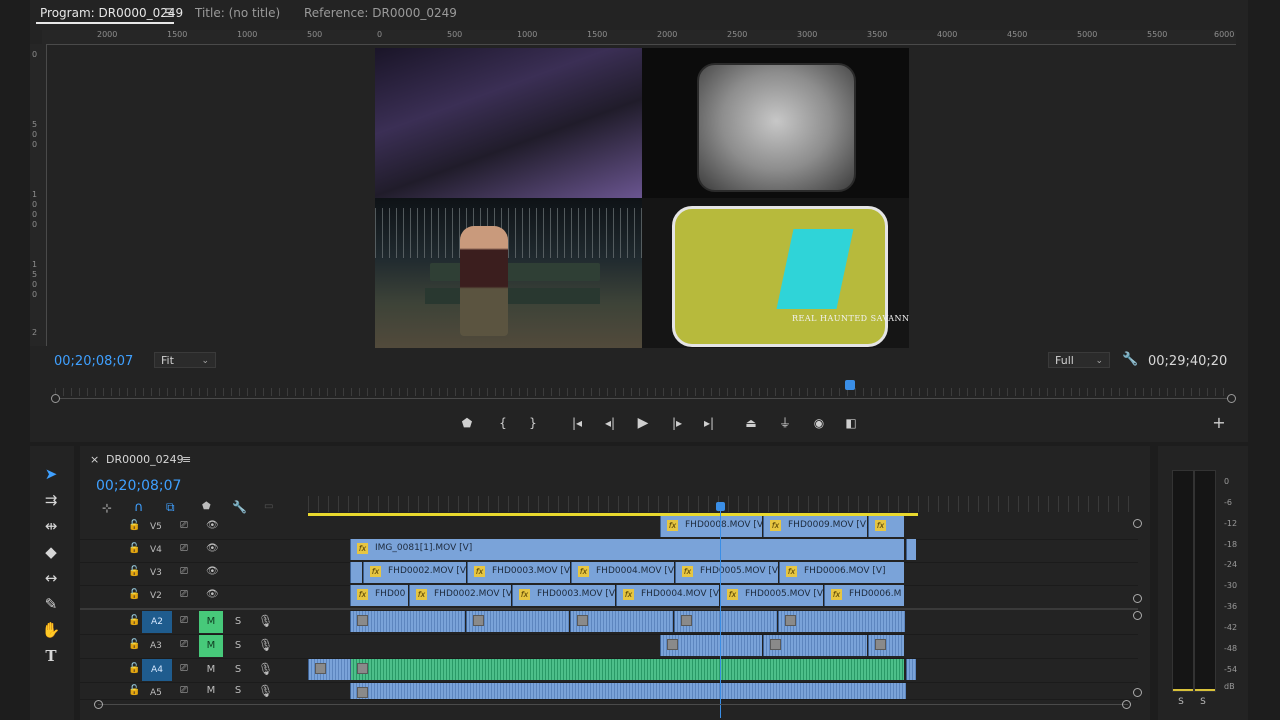 The image size is (1280, 720). Describe the element at coordinates (51, 630) in the screenshot. I see `hand-tool-icon: ✋` at that location.